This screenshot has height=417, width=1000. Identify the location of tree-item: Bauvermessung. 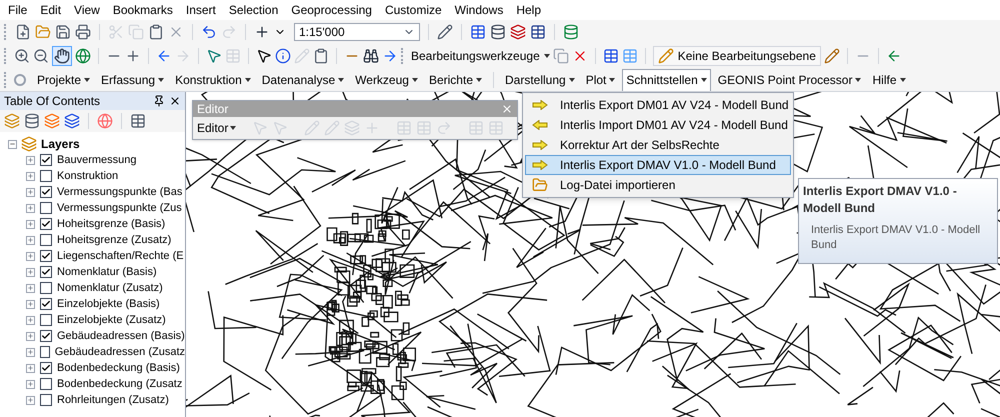
(96, 160).